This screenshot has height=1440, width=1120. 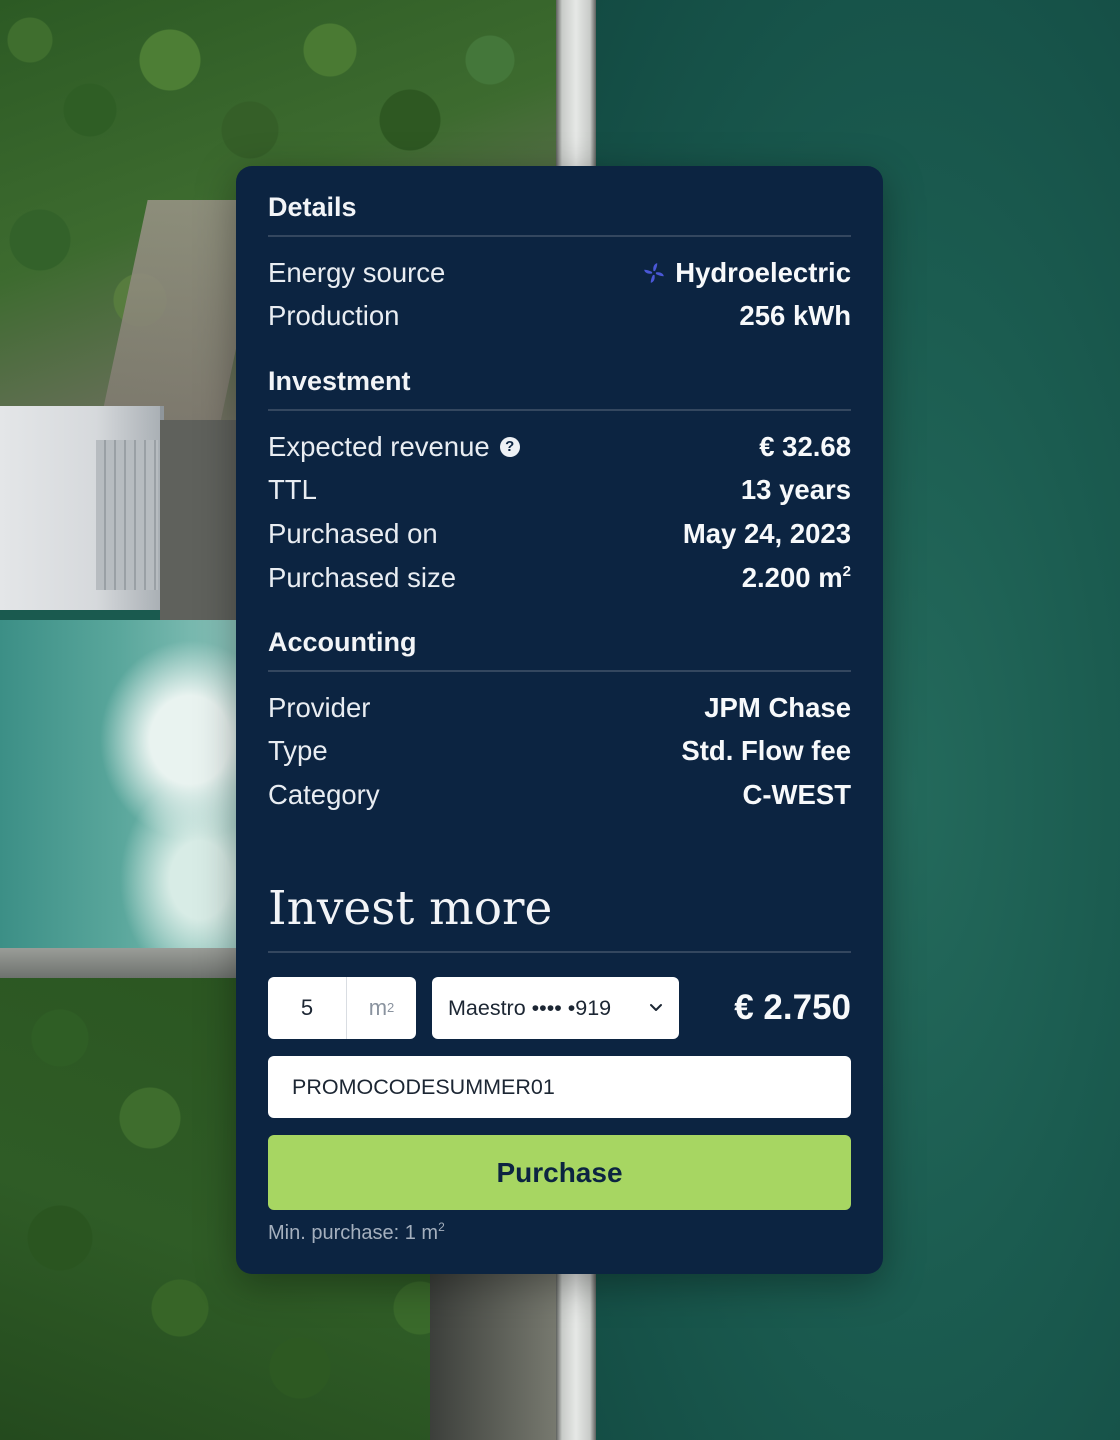 I want to click on dam-wall, so click(x=493, y=1355).